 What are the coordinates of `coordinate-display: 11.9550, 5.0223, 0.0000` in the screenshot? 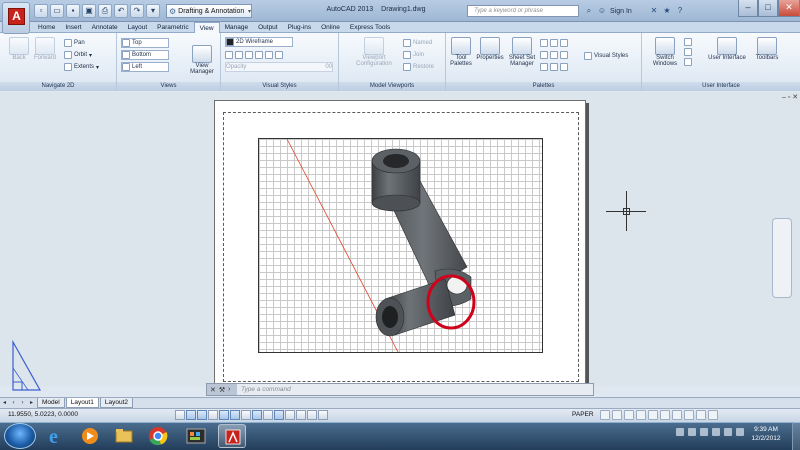 It's located at (43, 414).